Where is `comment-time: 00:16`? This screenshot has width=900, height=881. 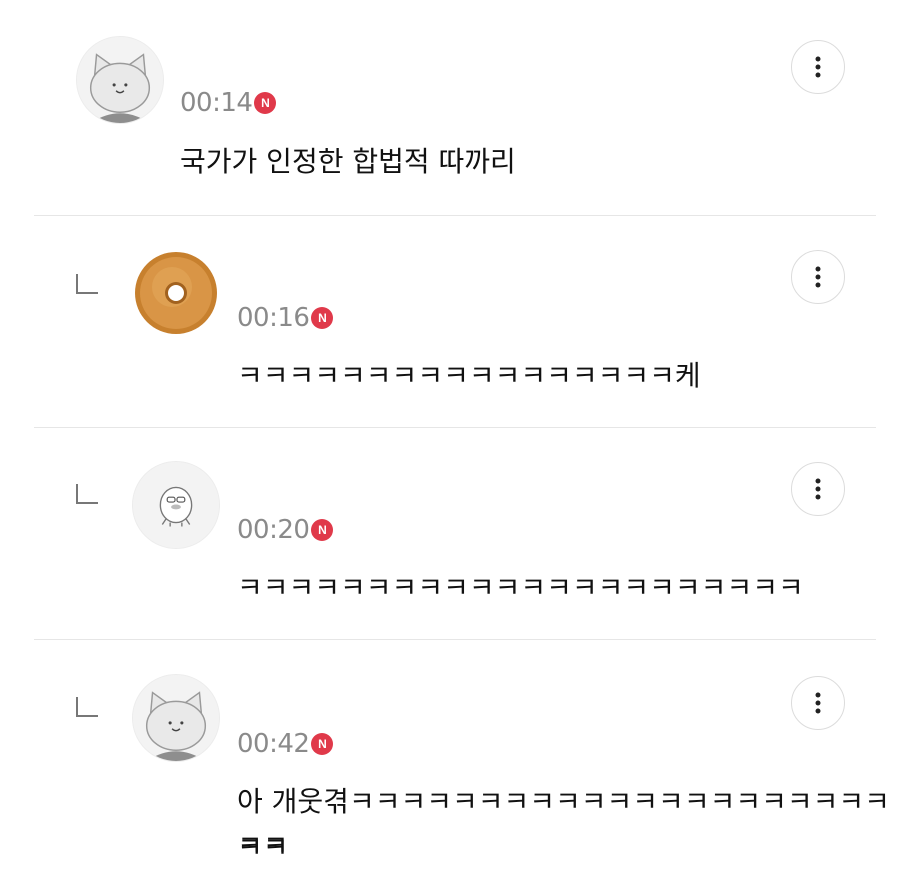 comment-time: 00:16 is located at coordinates (273, 318).